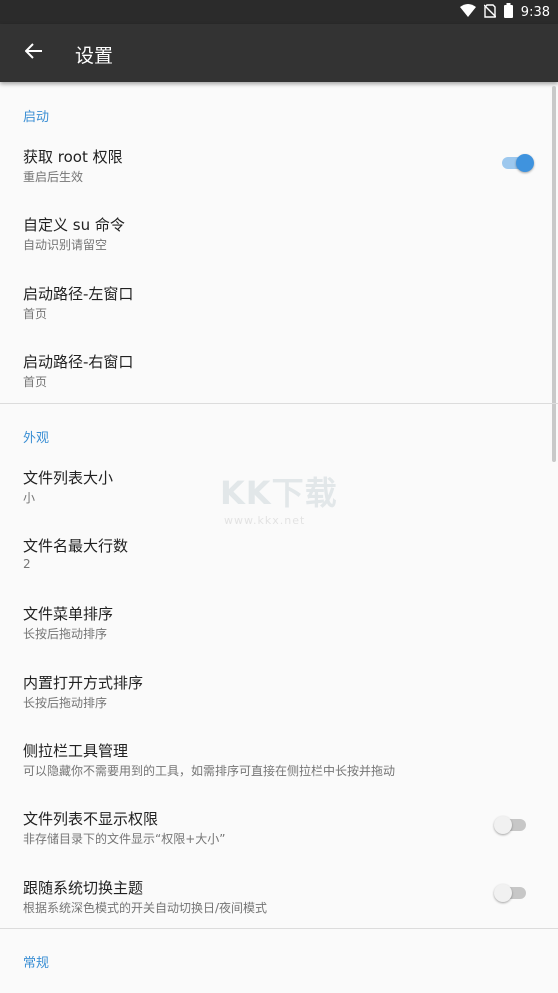  I want to click on pref-subtitle: 2, so click(27, 564).